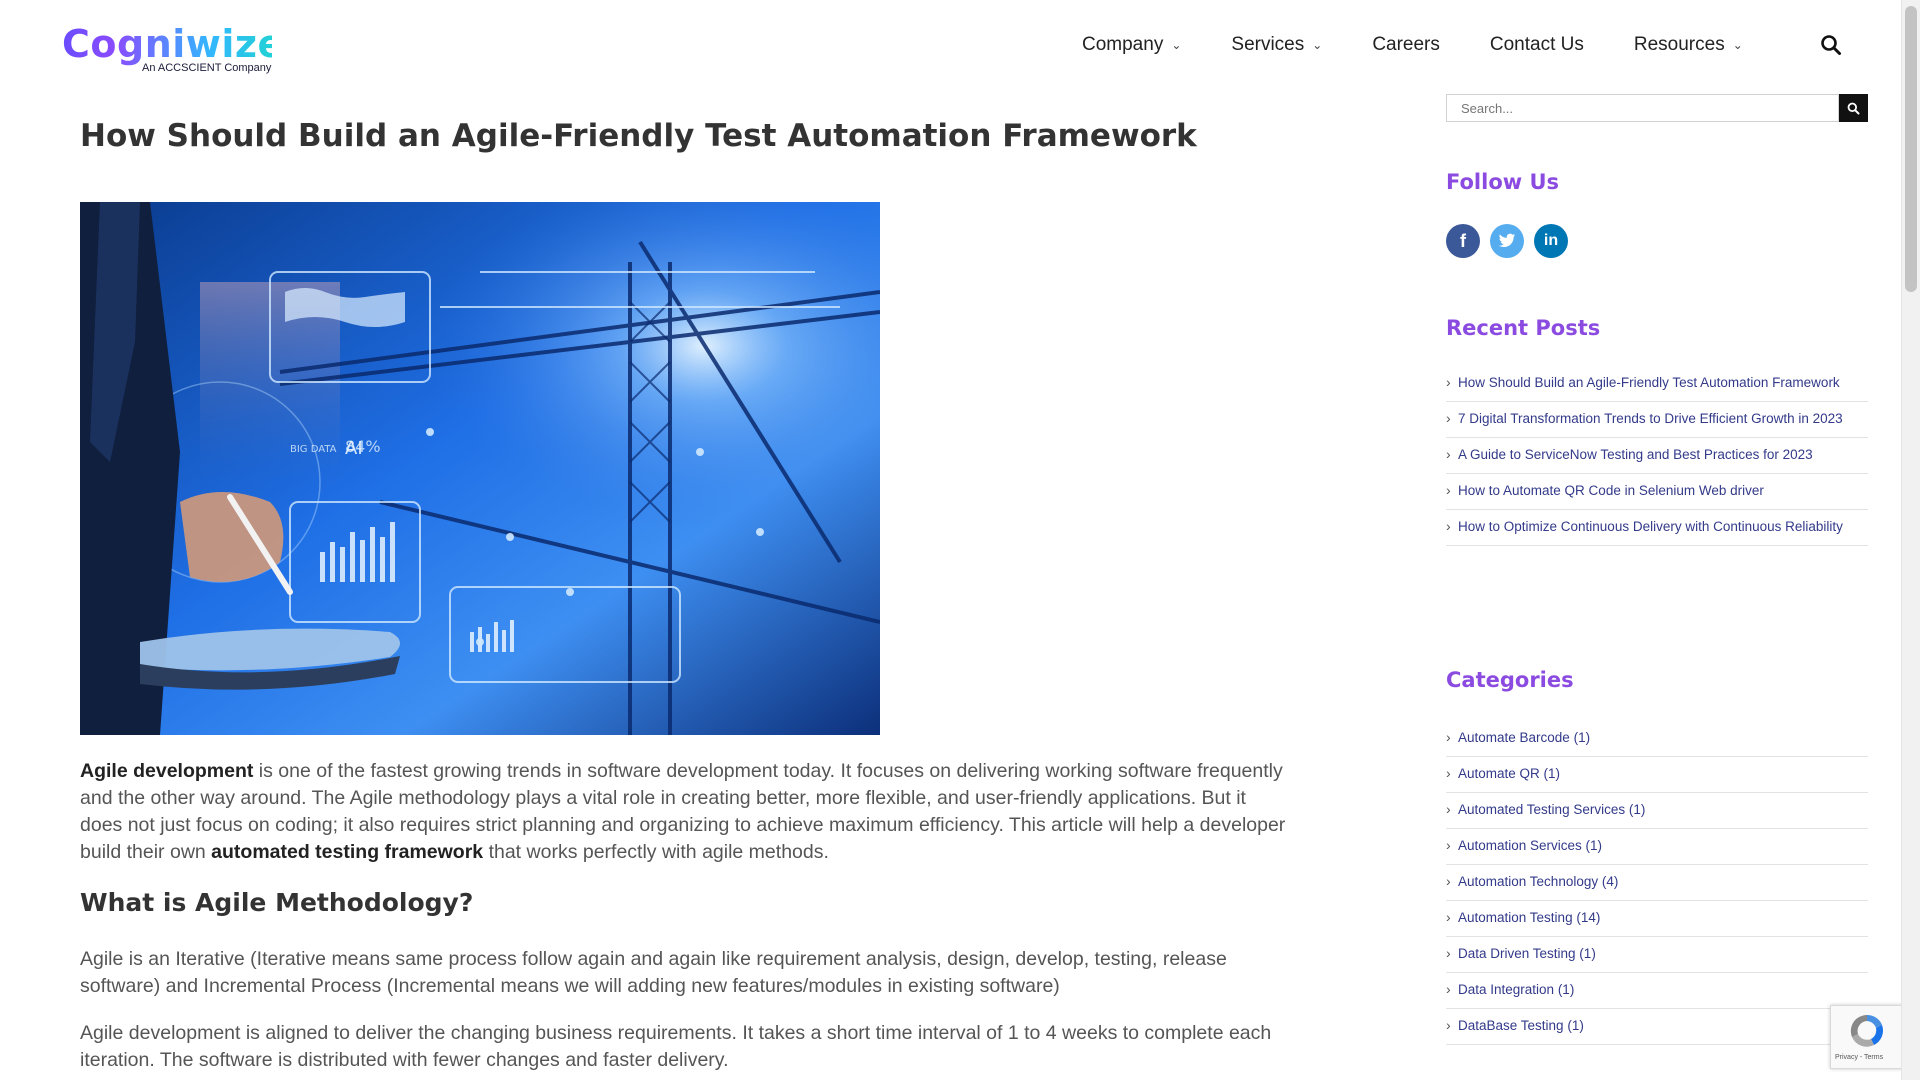 This screenshot has height=1080, width=1920. Describe the element at coordinates (167, 771) in the screenshot. I see `agile-development-bold: Agile development` at that location.